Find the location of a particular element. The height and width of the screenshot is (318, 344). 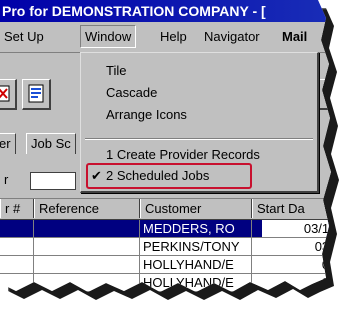

menu-window: Window is located at coordinates (108, 36).